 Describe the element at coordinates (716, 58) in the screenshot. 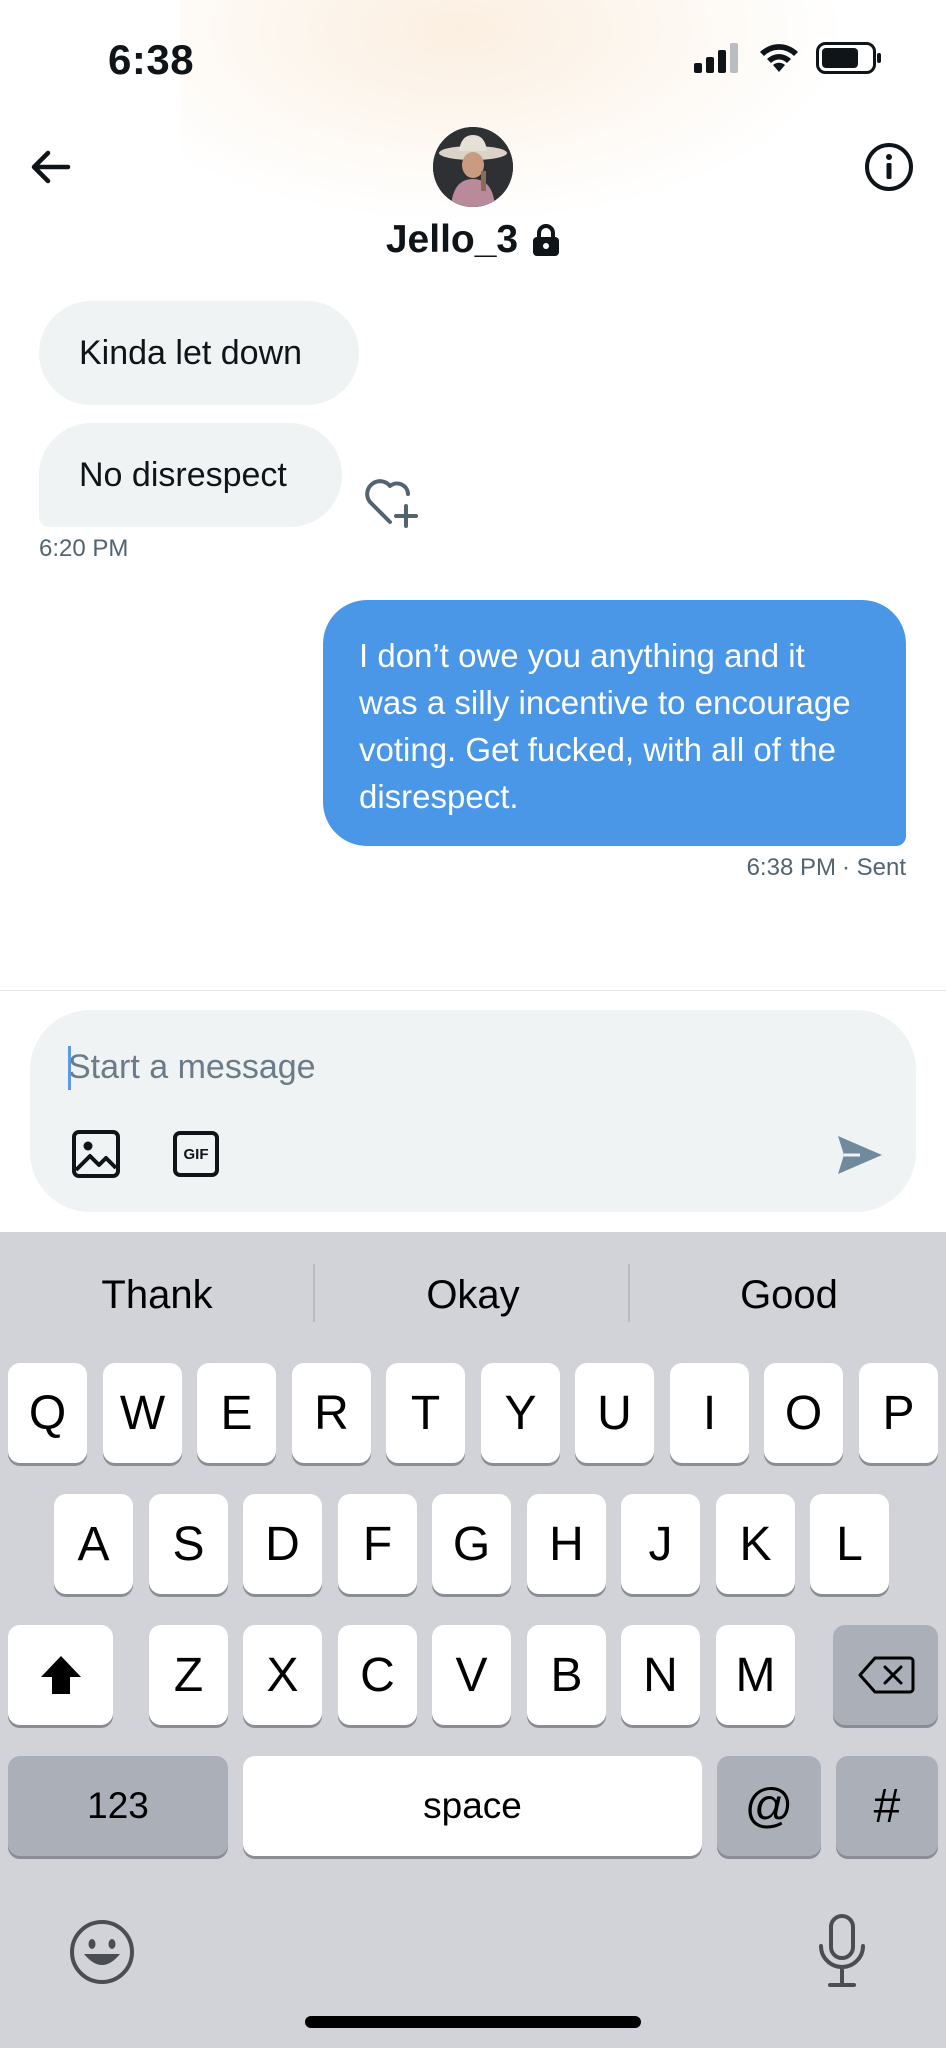

I see `cellular-signal-icon` at that location.